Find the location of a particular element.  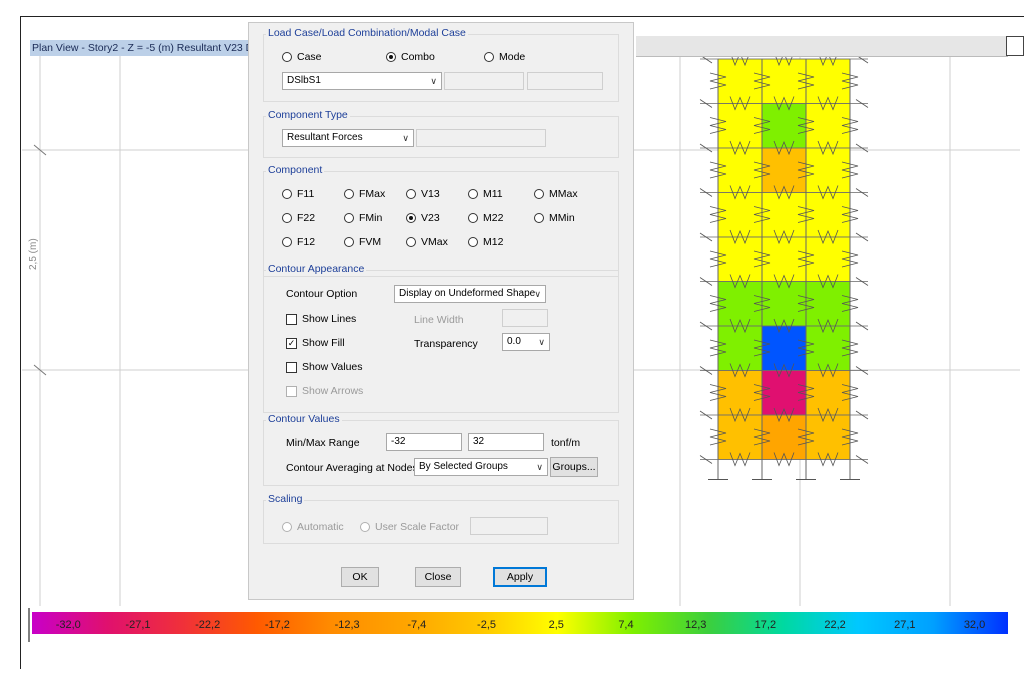

component-radio-v13: V13 is located at coordinates (423, 194).